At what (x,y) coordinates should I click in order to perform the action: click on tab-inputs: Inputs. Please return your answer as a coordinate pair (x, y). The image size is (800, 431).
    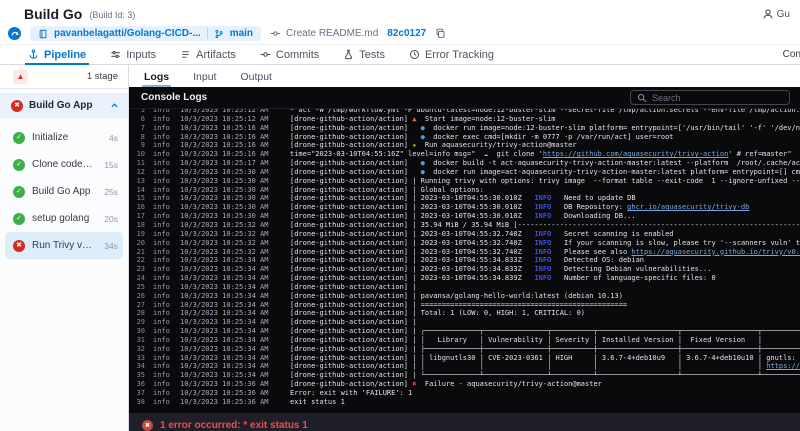
    Looking at the image, I should click on (133, 54).